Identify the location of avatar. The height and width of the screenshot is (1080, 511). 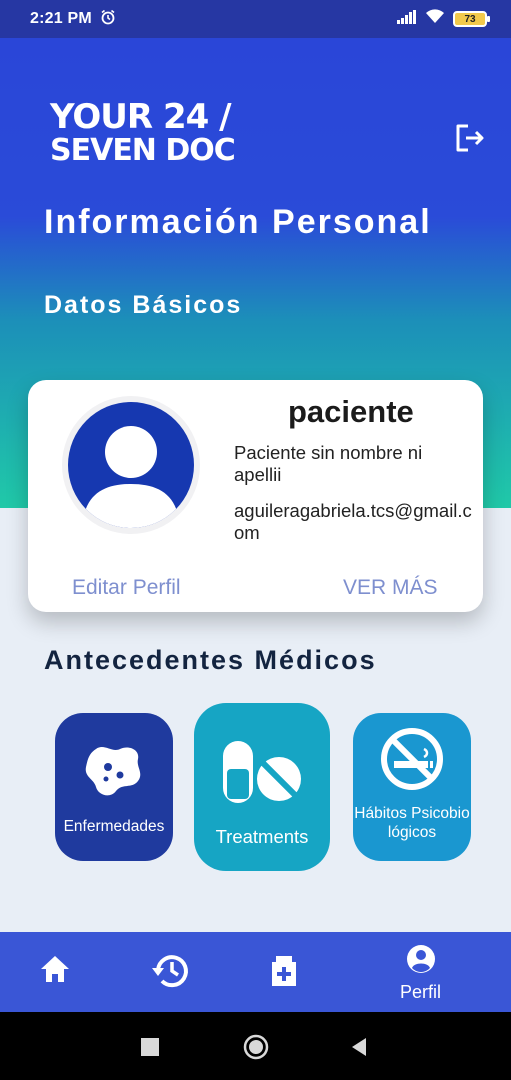
(131, 465).